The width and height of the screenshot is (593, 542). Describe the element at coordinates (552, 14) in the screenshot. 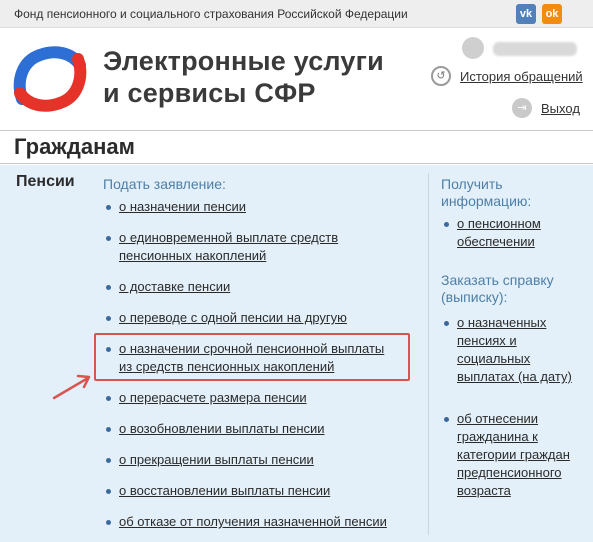

I see `odnoklassniki-icon: ok` at that location.